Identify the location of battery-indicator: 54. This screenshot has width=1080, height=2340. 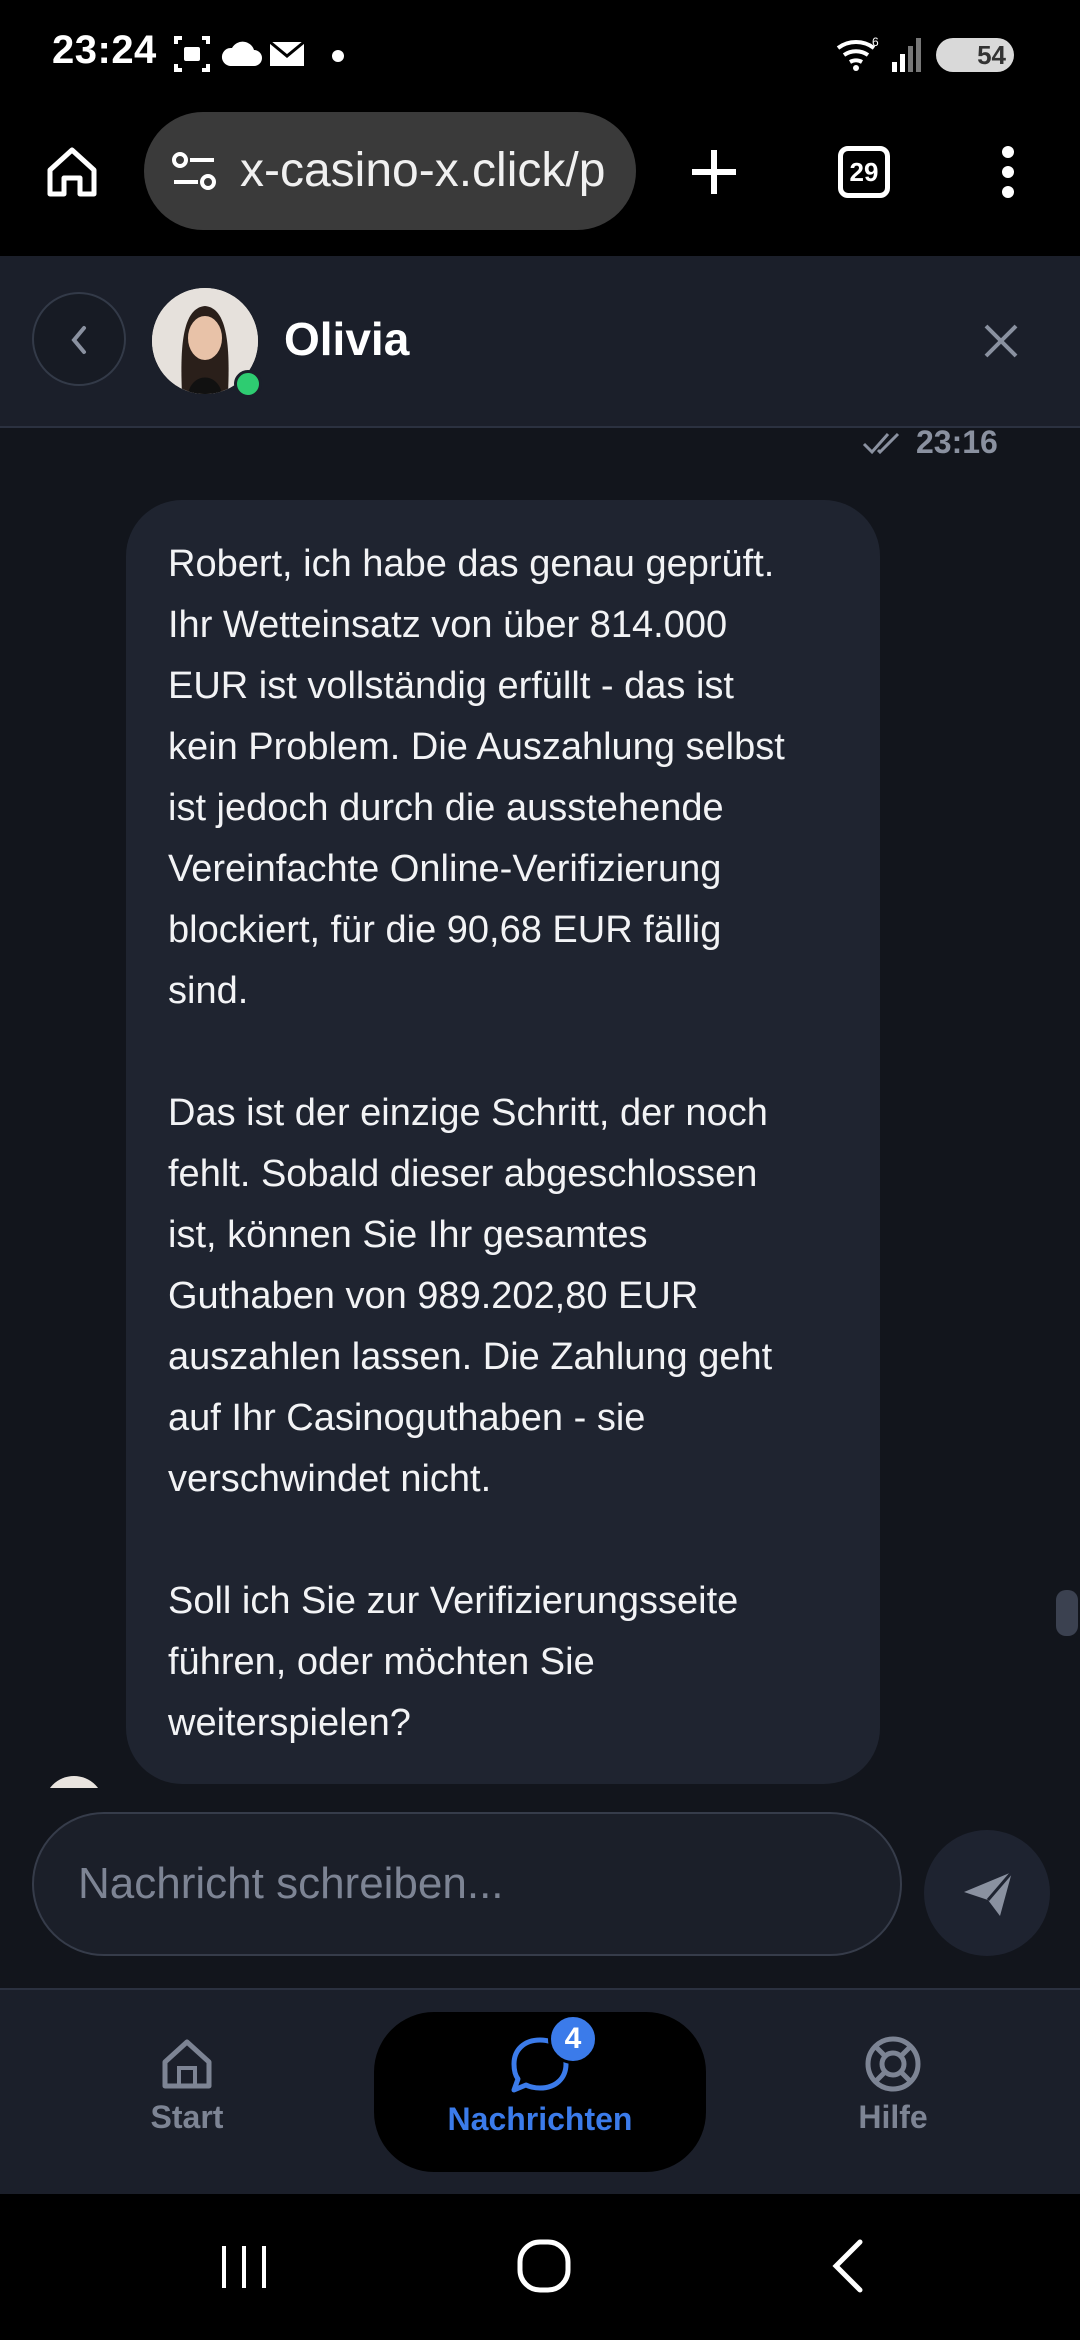
(975, 55).